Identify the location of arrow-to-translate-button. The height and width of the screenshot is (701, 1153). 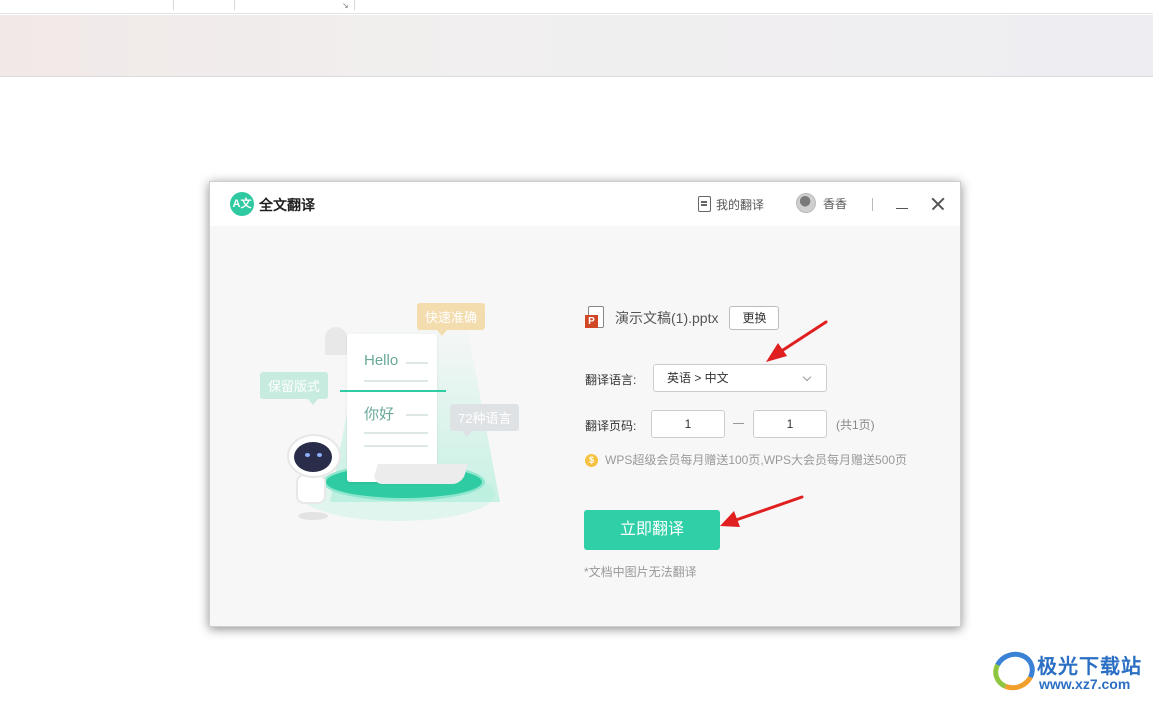
(762, 511).